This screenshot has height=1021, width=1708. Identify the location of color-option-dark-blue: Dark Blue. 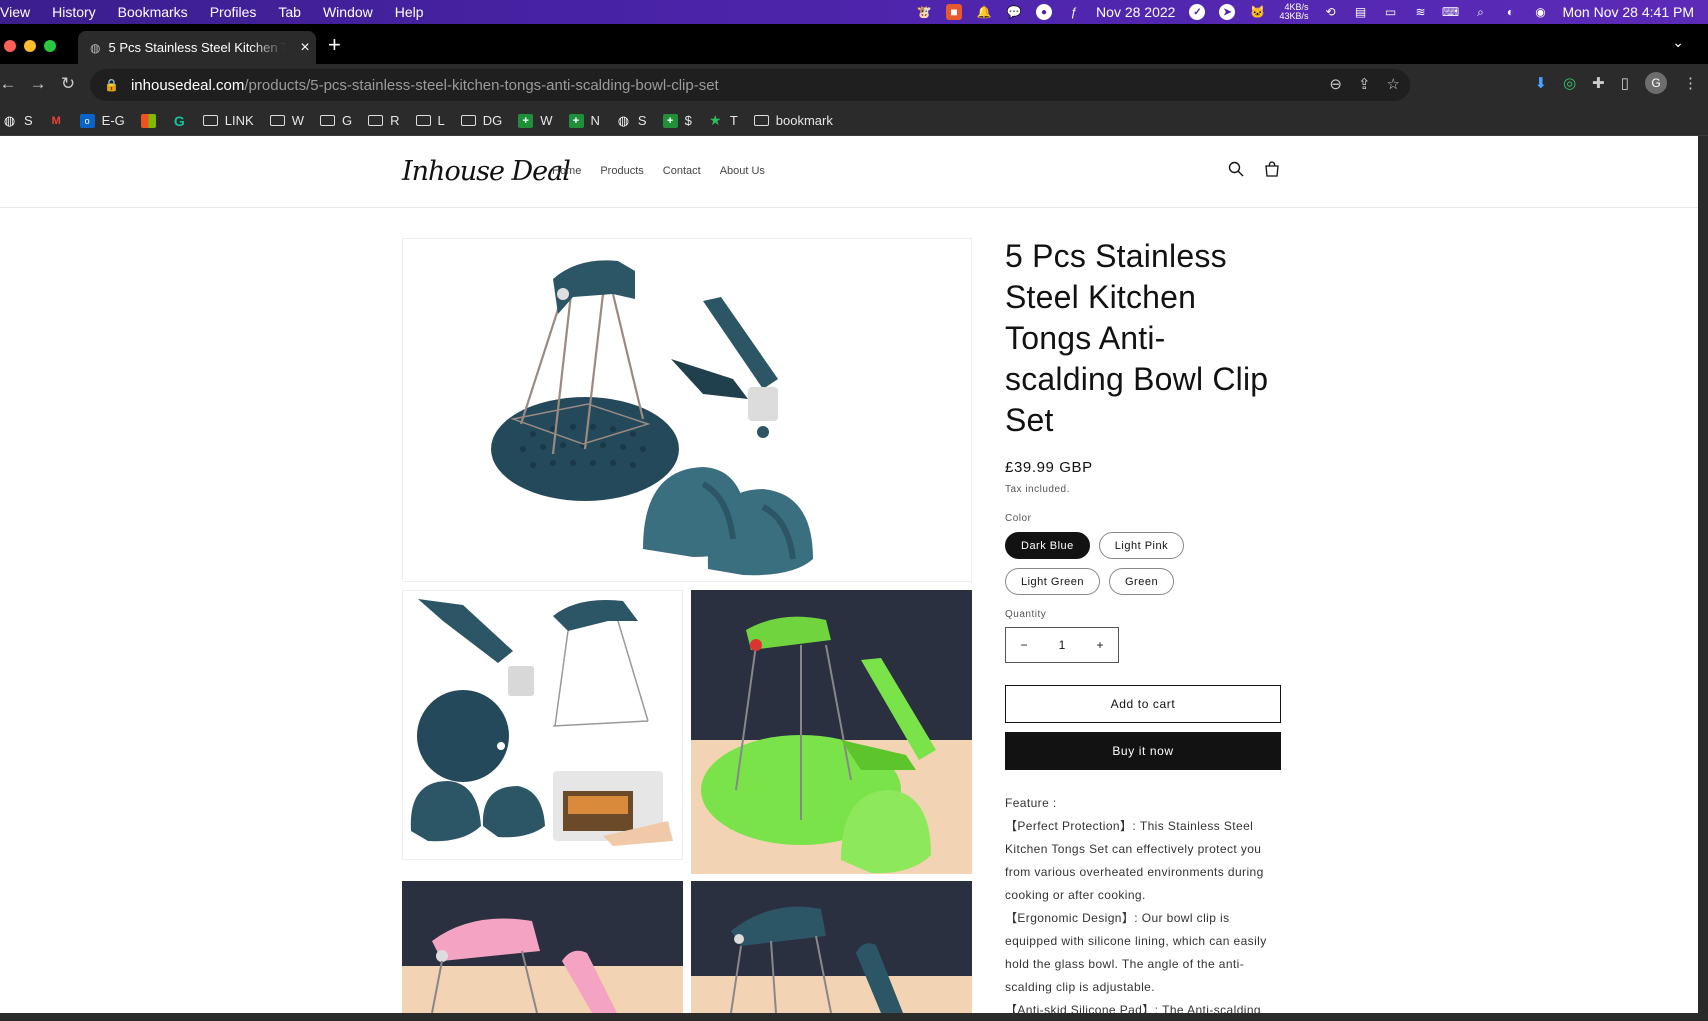
(1047, 545).